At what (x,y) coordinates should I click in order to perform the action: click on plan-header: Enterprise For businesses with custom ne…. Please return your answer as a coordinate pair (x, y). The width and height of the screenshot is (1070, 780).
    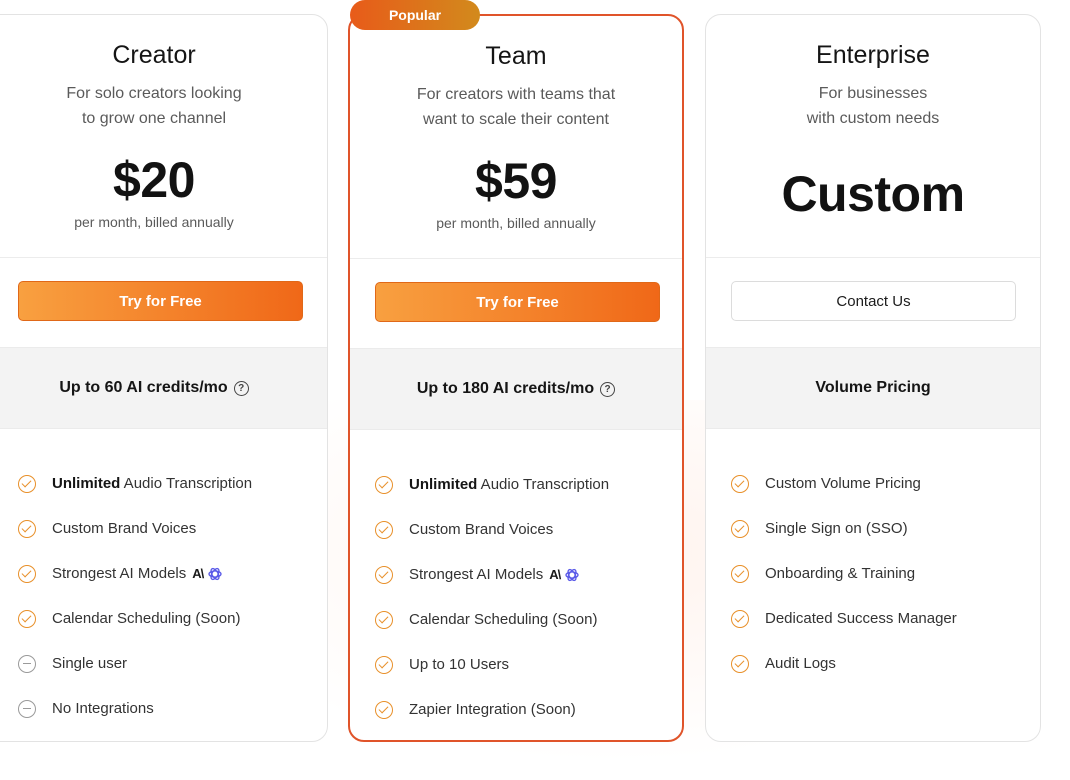
    Looking at the image, I should click on (873, 136).